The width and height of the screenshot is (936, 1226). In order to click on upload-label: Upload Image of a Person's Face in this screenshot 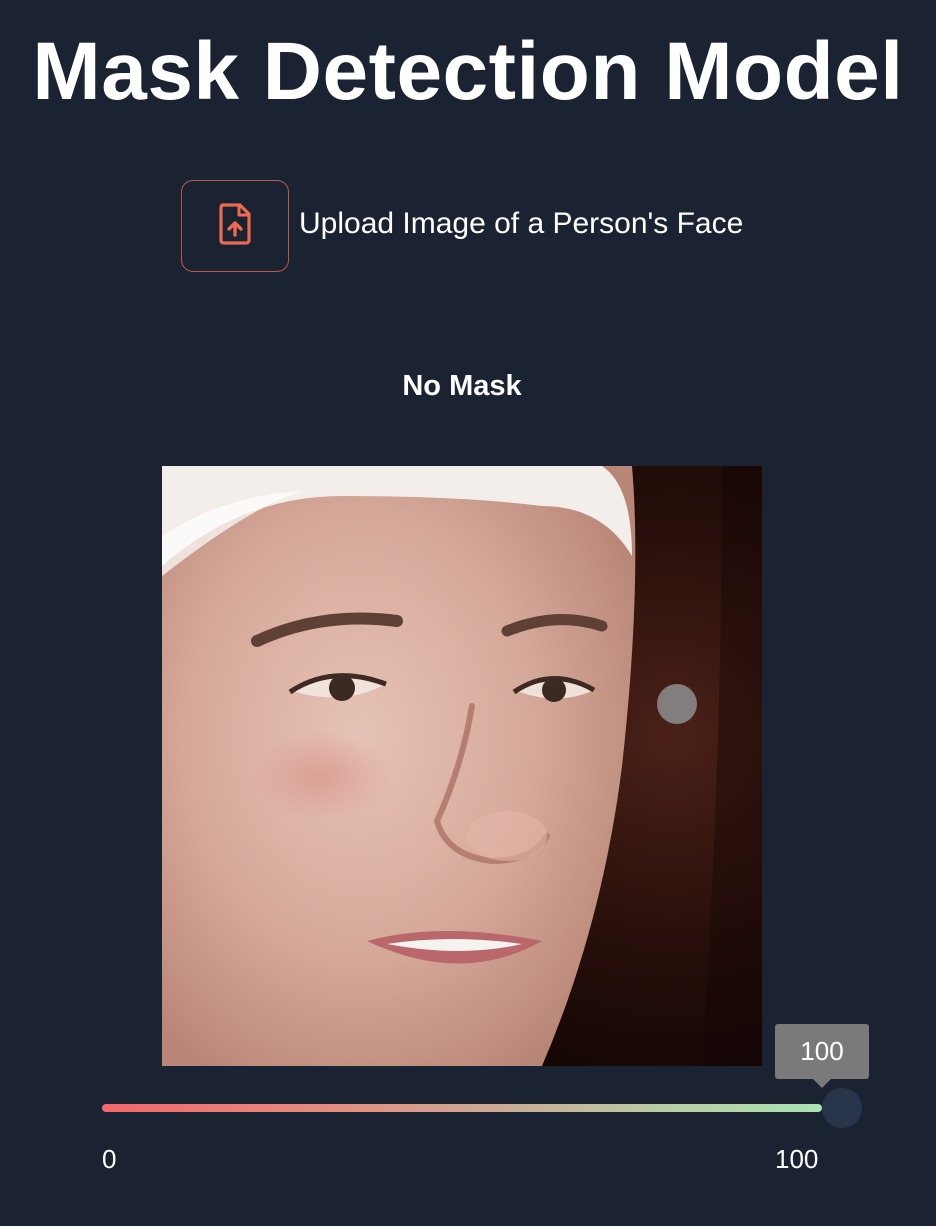, I will do `click(521, 223)`.